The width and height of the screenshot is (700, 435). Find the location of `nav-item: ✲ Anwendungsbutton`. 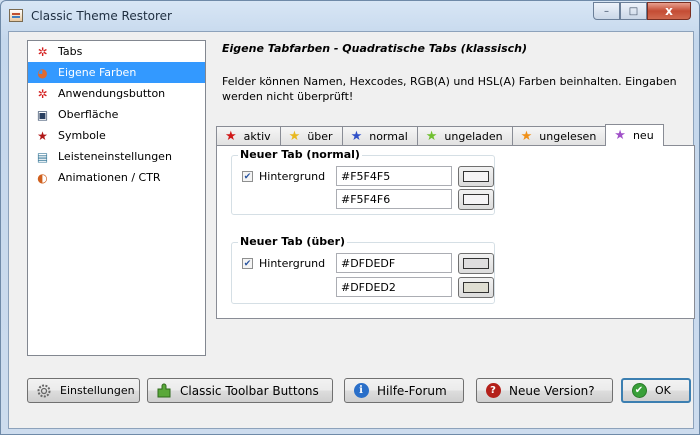

nav-item: ✲ Anwendungsbutton is located at coordinates (116, 93).